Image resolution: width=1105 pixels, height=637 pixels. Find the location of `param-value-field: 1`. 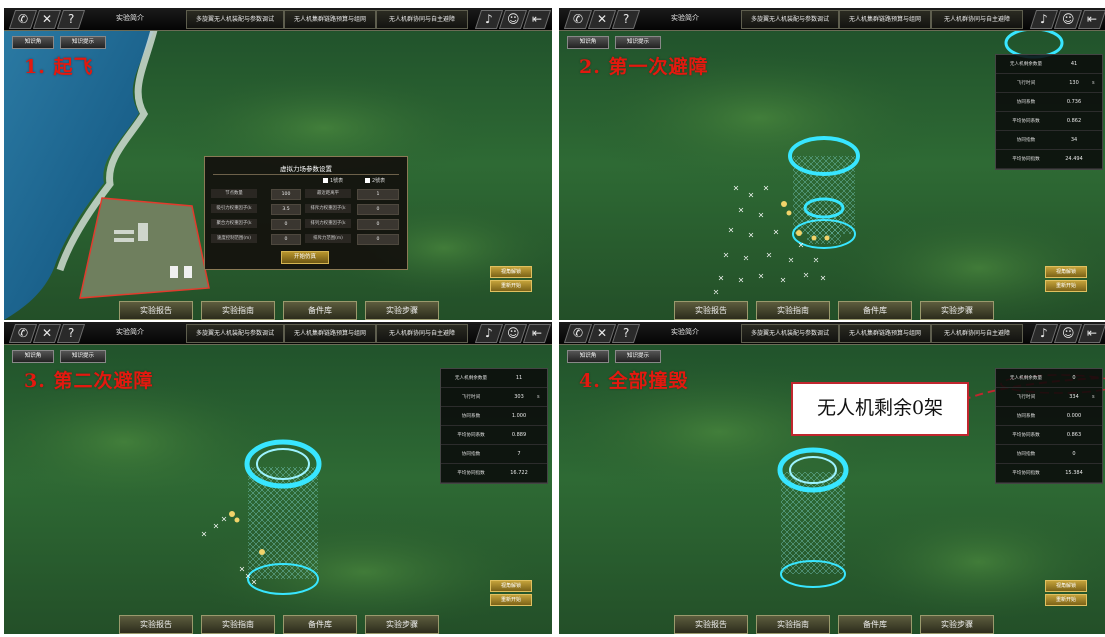

param-value-field: 1 is located at coordinates (378, 194).